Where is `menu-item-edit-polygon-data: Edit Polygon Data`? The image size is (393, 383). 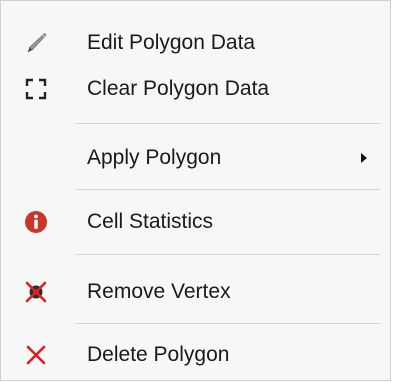
menu-item-edit-polygon-data: Edit Polygon Data is located at coordinates (195, 43).